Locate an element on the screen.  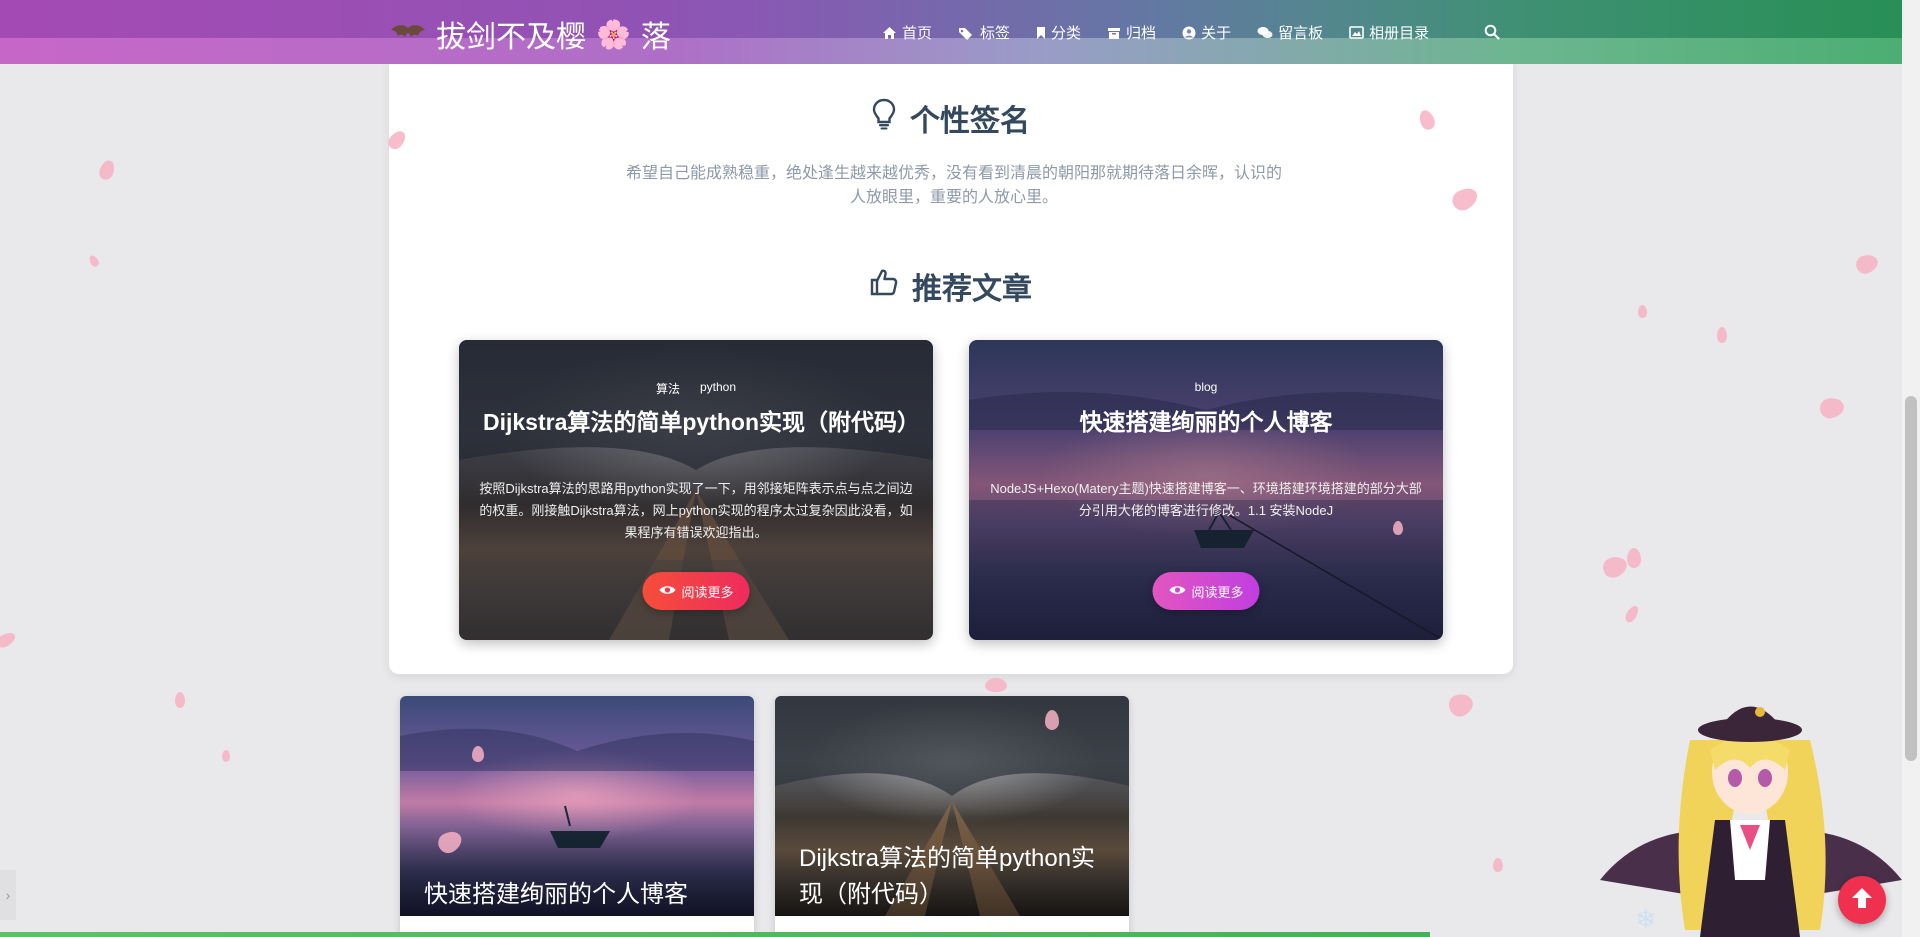
nav-item-home: 首页 is located at coordinates (907, 32).